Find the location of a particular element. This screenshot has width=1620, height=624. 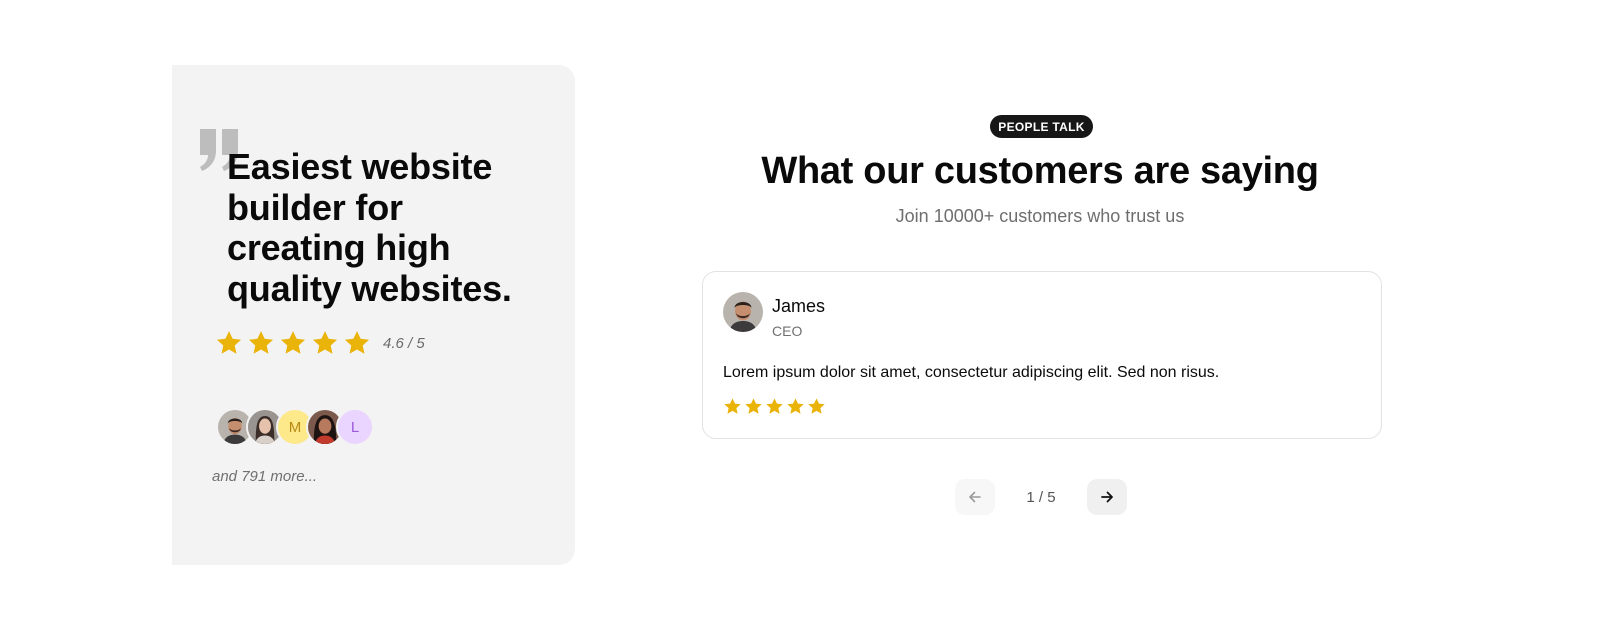

arrow-right-icon is located at coordinates (1107, 497).